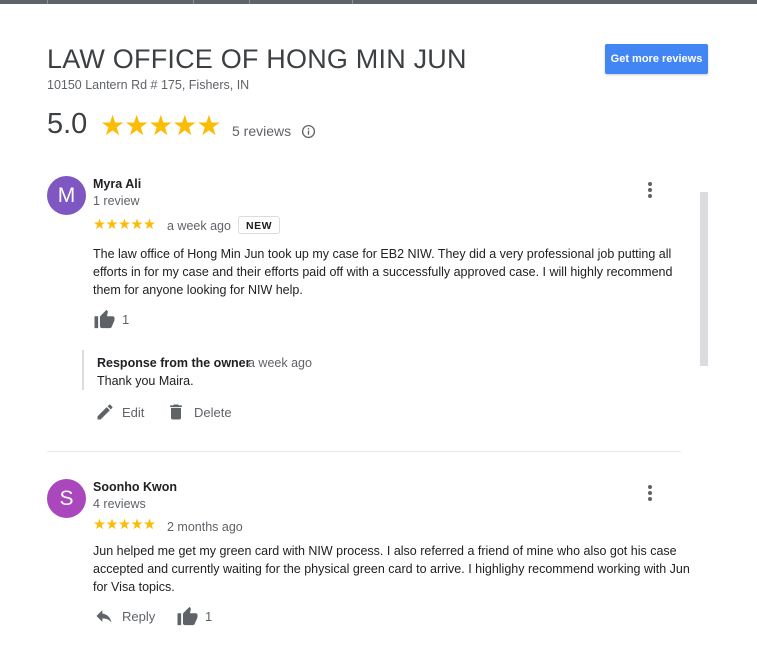  Describe the element at coordinates (139, 616) in the screenshot. I see `reply-label: Reply` at that location.